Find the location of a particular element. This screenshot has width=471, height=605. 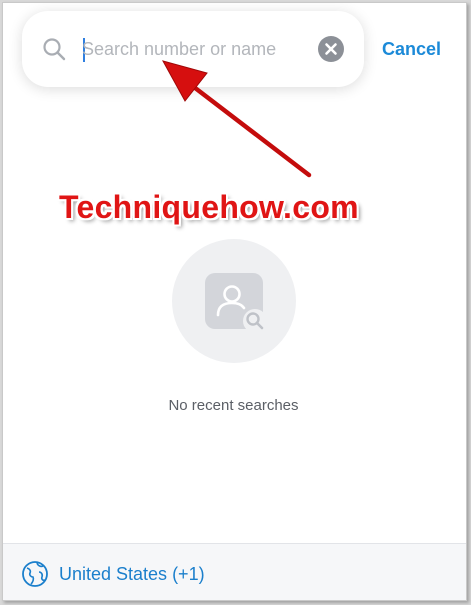

country-label: United States (+1) is located at coordinates (132, 574).